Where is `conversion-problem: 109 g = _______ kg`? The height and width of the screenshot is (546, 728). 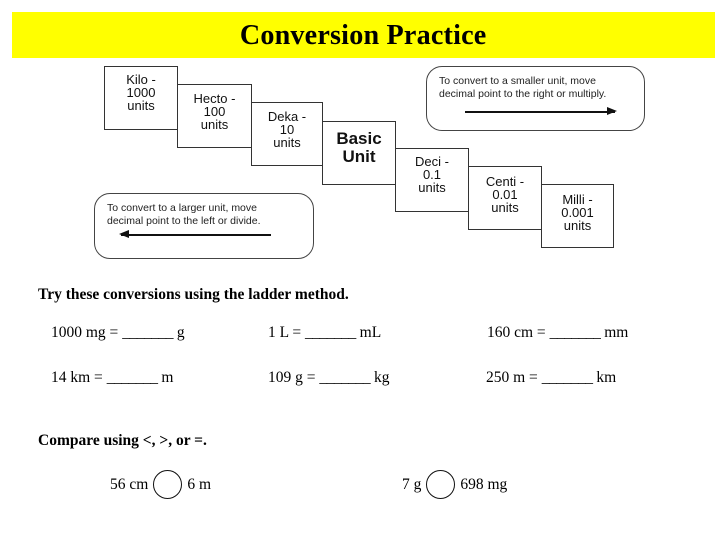
conversion-problem: 109 g = _______ kg is located at coordinates (329, 378).